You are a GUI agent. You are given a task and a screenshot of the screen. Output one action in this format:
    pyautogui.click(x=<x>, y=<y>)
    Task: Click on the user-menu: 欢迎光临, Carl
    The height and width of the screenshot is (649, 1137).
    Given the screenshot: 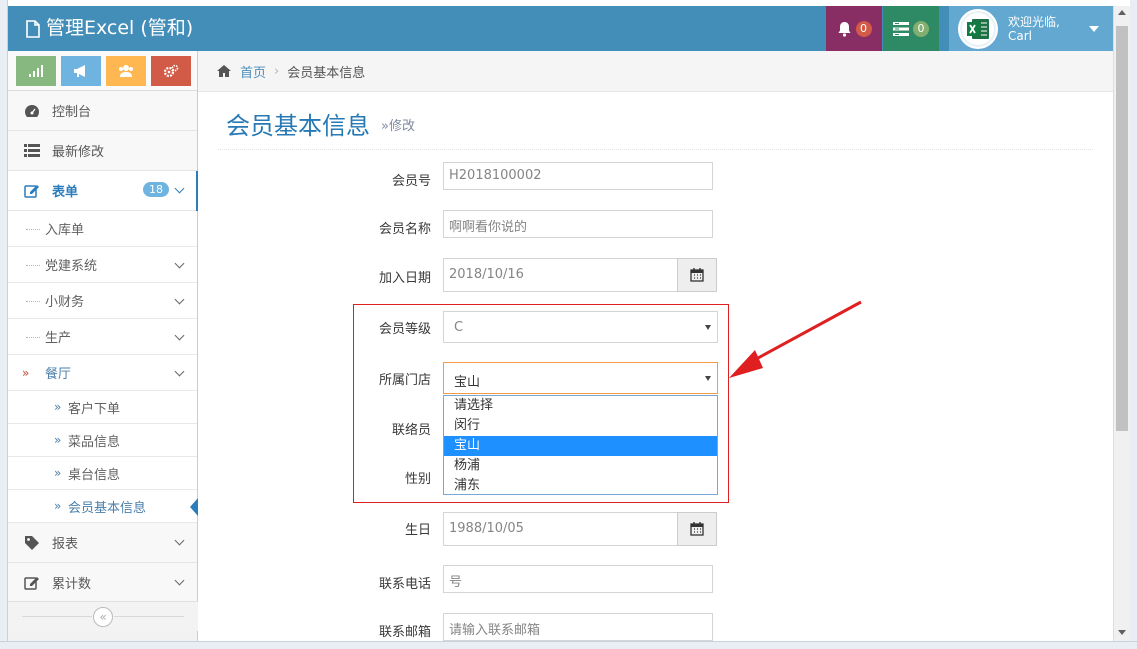 What is the action you would take?
    pyautogui.click(x=1031, y=28)
    